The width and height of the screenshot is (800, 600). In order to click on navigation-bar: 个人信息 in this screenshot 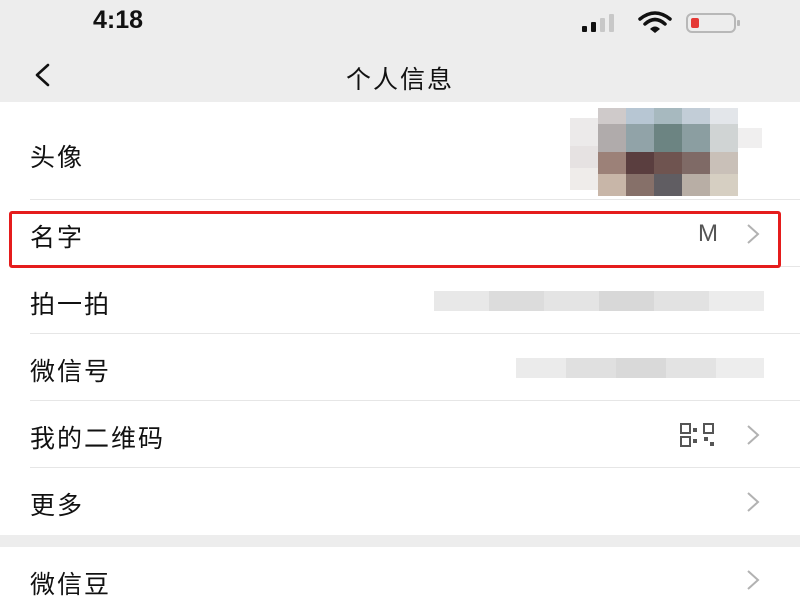, I will do `click(400, 75)`.